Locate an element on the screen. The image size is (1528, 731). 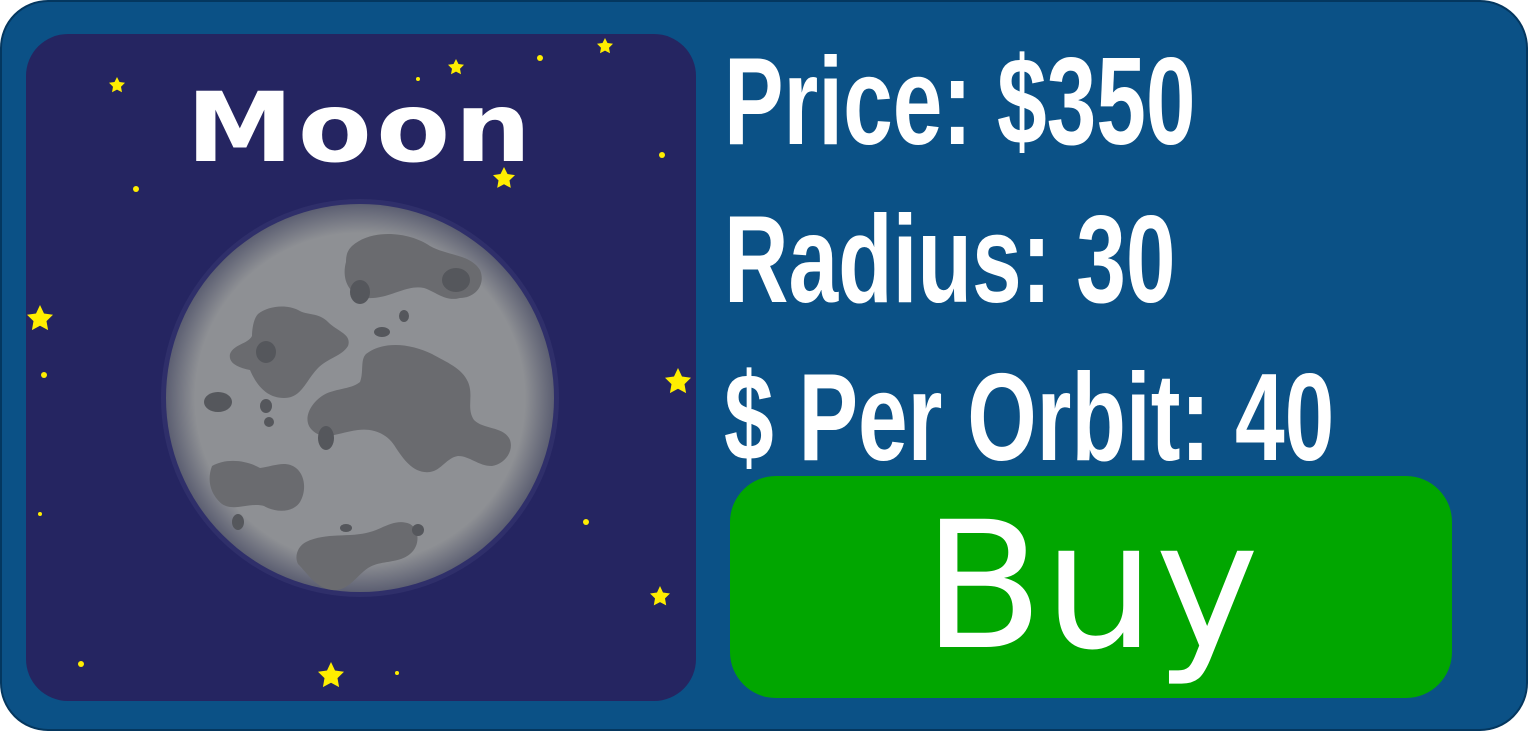
buy-button-label: Buy is located at coordinates (1091, 586).